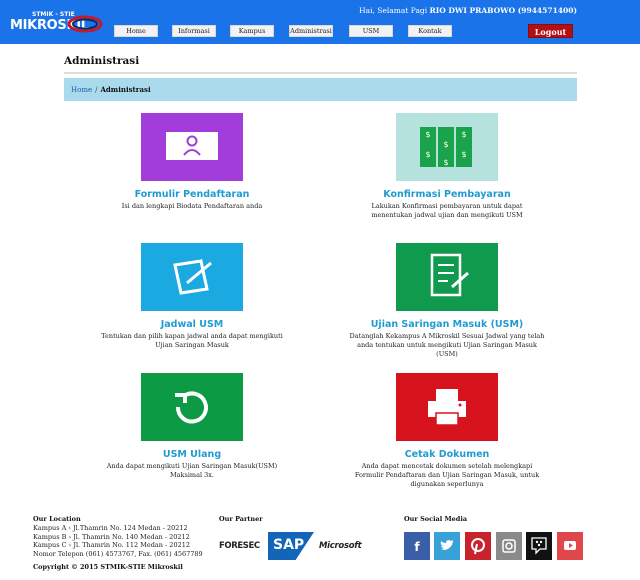 Image resolution: width=640 pixels, height=580 pixels. What do you see at coordinates (447, 324) in the screenshot?
I see `card-title: Ujian Saringan Masuk (USM)` at bounding box center [447, 324].